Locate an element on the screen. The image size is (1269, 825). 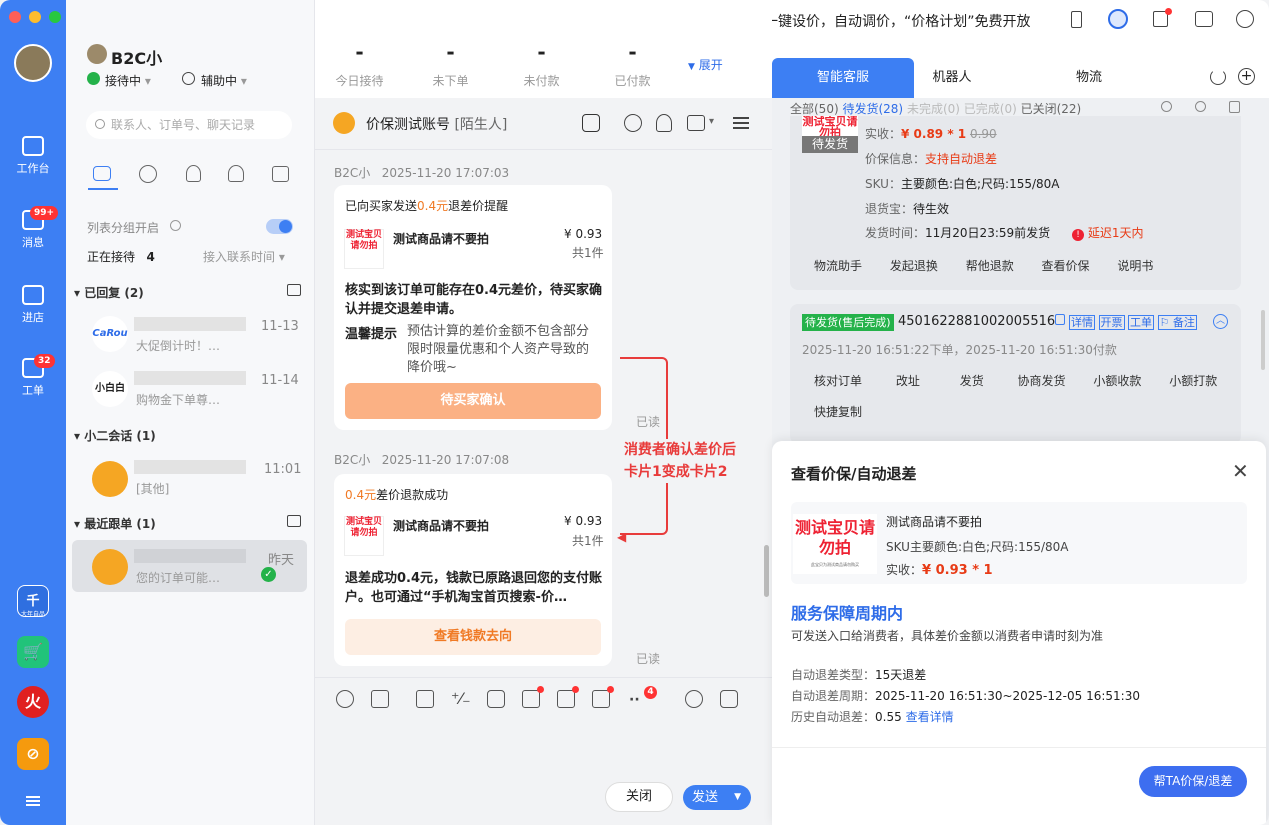
logistics-helper-button: 物流助手 is located at coordinates (838, 266).